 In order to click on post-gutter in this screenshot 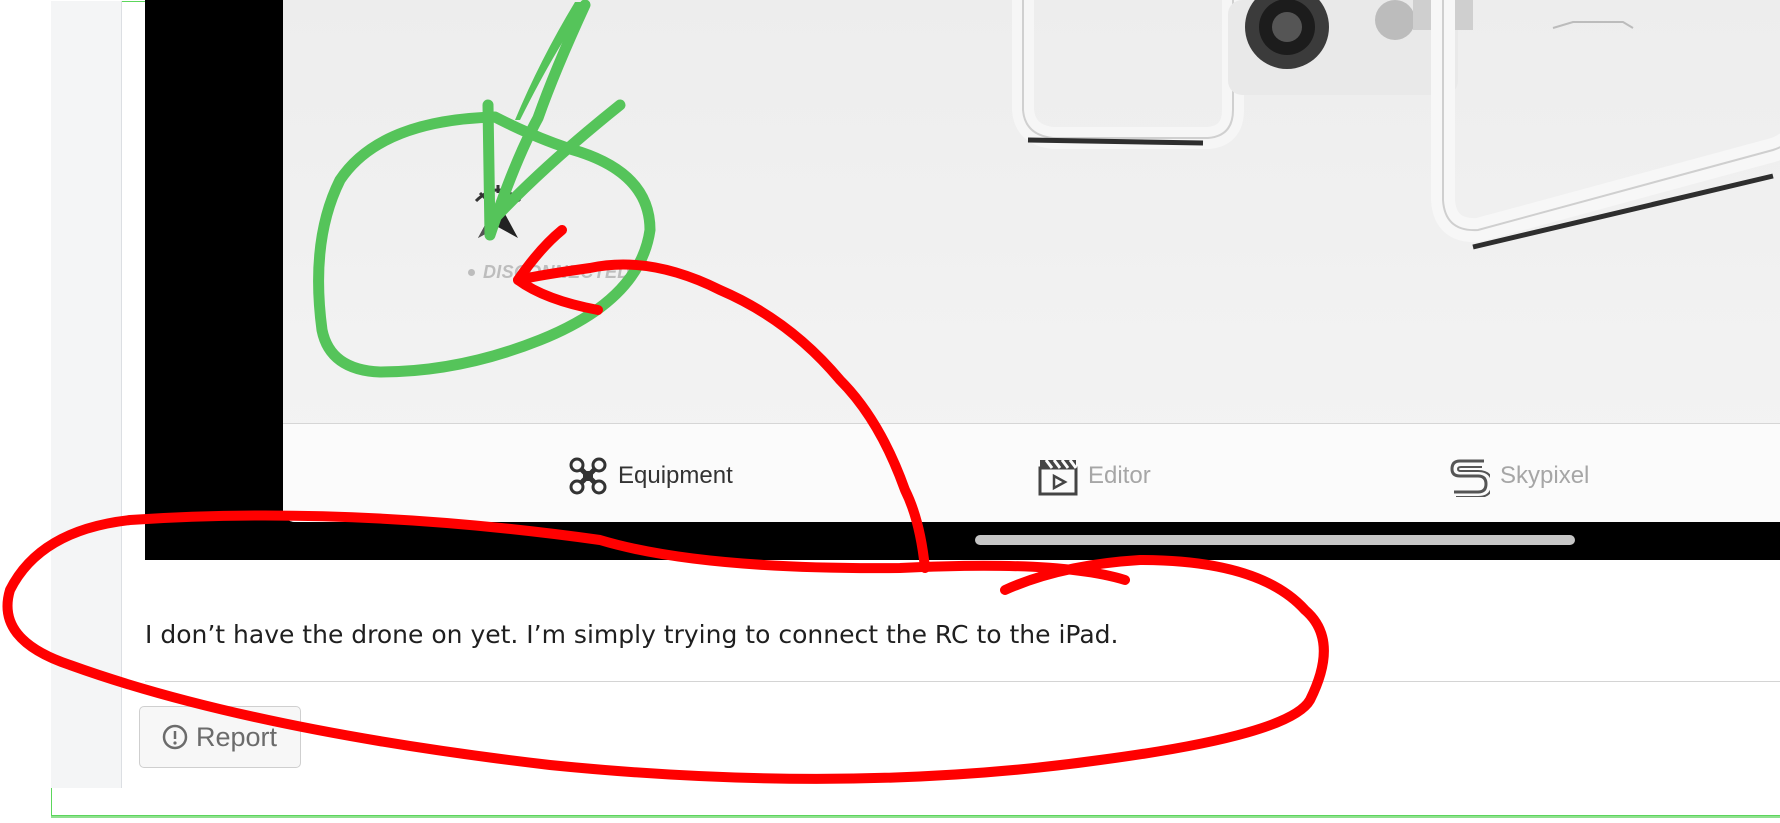, I will do `click(86, 394)`.